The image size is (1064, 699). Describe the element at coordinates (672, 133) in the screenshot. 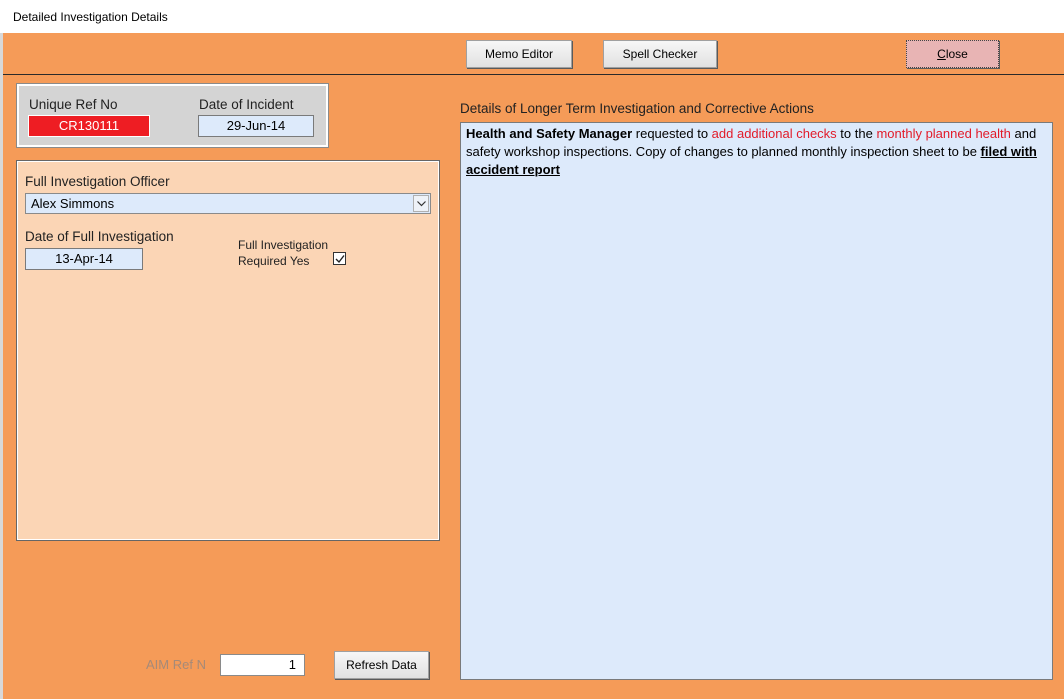

I see `memo-segment: requested to` at that location.